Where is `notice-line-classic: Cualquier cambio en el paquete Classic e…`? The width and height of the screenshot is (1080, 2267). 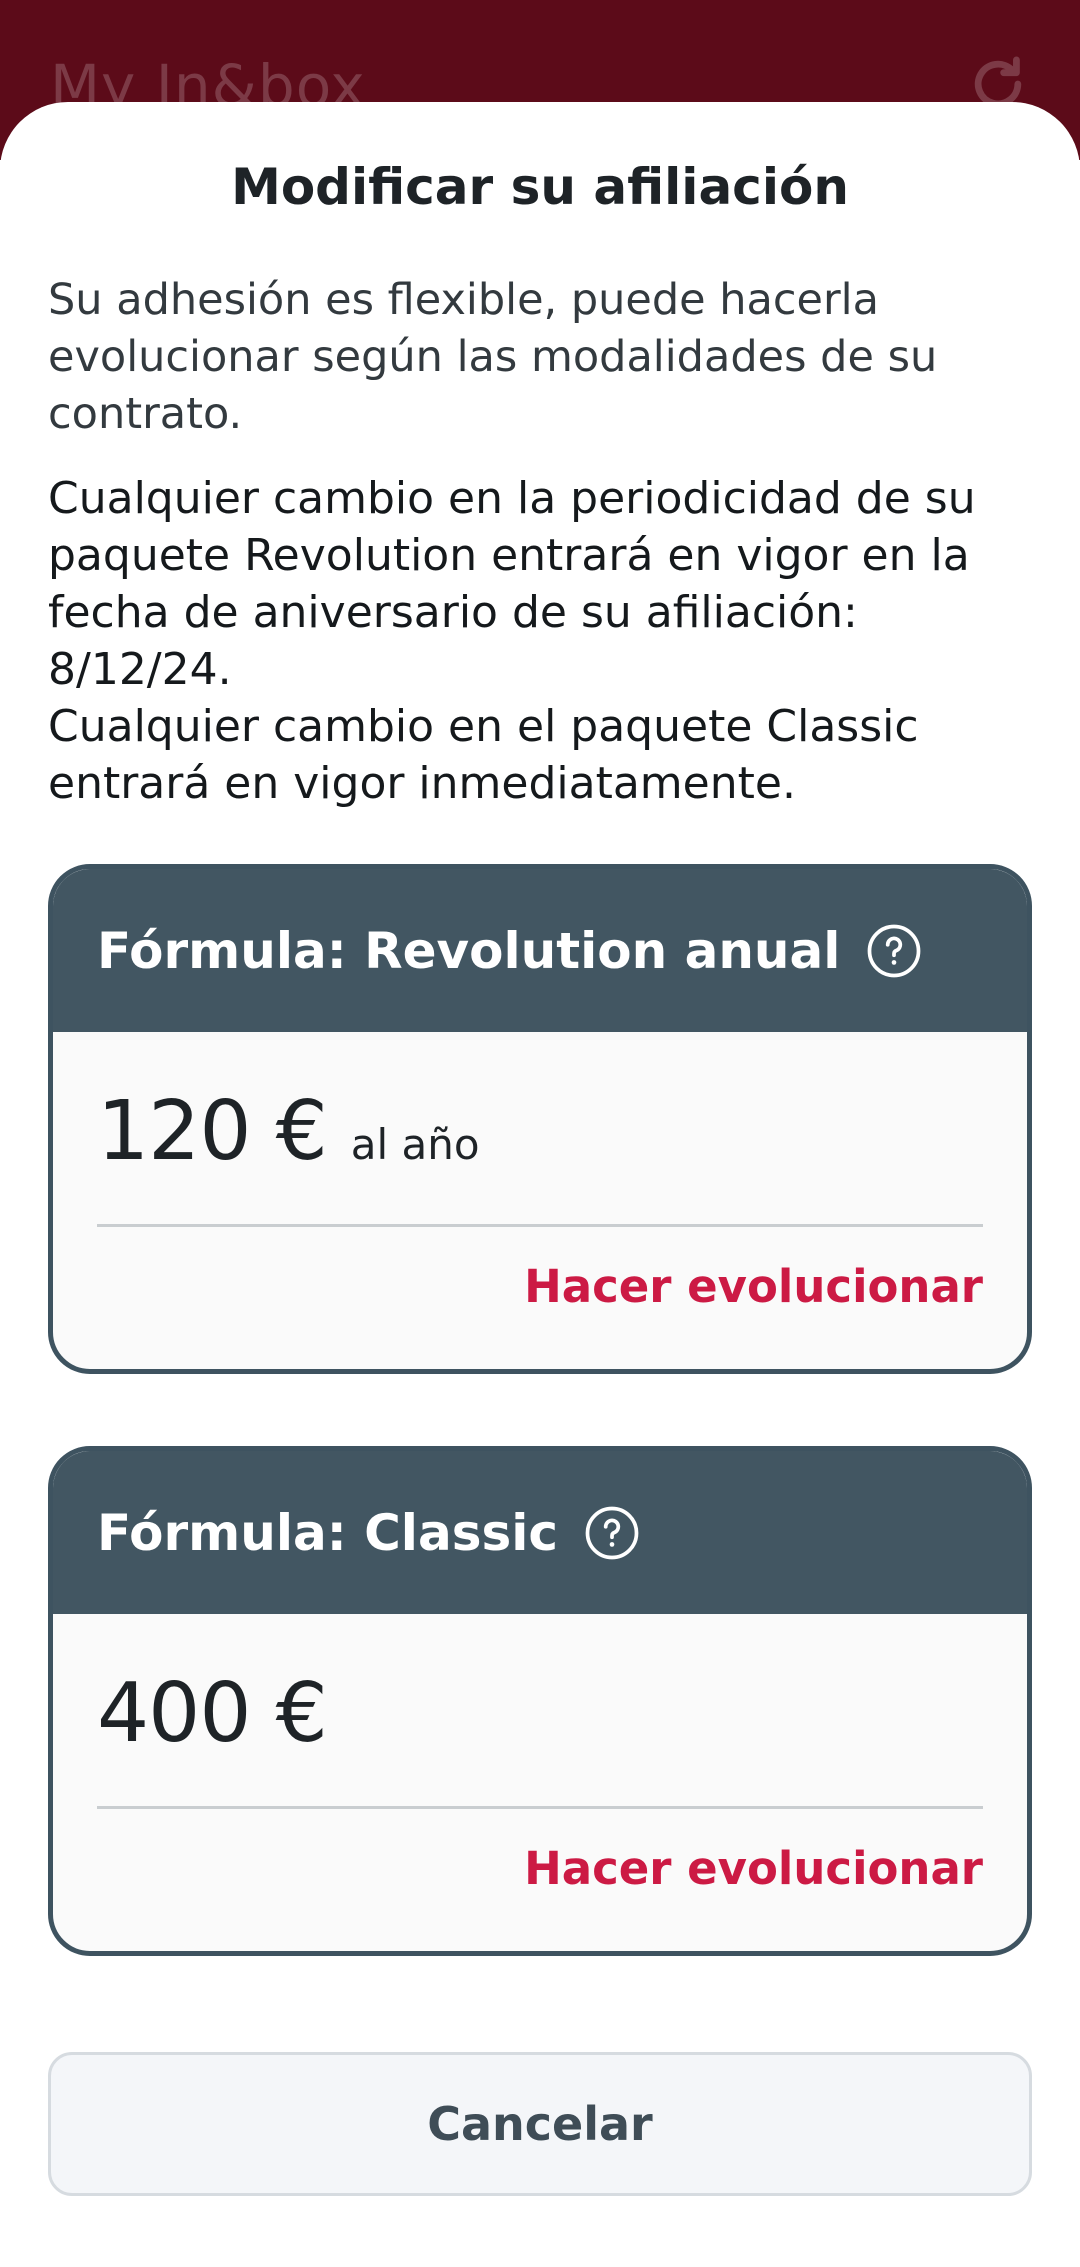 notice-line-classic: Cualquier cambio en el paquete Classic e… is located at coordinates (483, 755).